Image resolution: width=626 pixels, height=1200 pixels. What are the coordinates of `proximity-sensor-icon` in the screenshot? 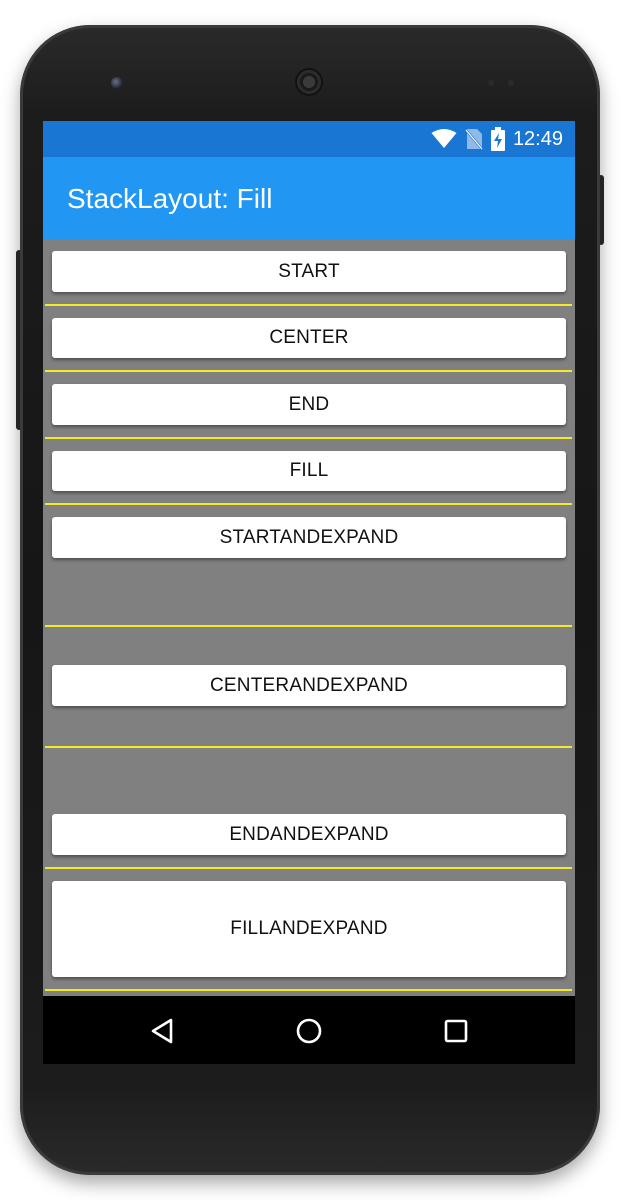 It's located at (491, 83).